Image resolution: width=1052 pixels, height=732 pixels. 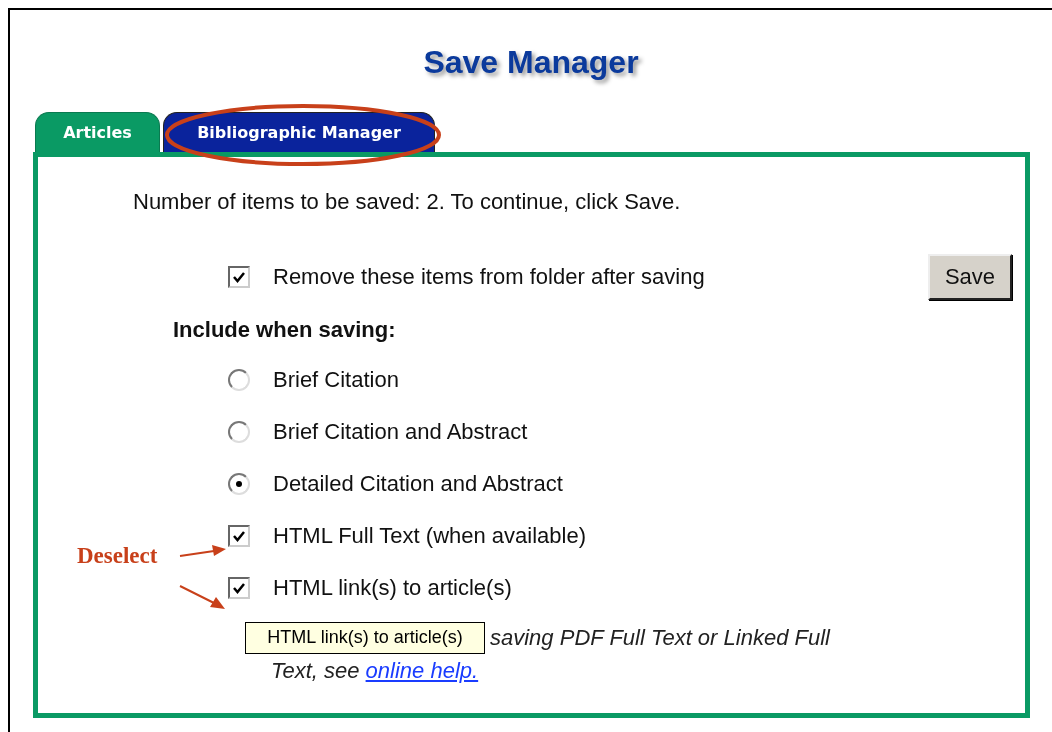 What do you see at coordinates (336, 380) in the screenshot?
I see `radio-label: Brief Citation` at bounding box center [336, 380].